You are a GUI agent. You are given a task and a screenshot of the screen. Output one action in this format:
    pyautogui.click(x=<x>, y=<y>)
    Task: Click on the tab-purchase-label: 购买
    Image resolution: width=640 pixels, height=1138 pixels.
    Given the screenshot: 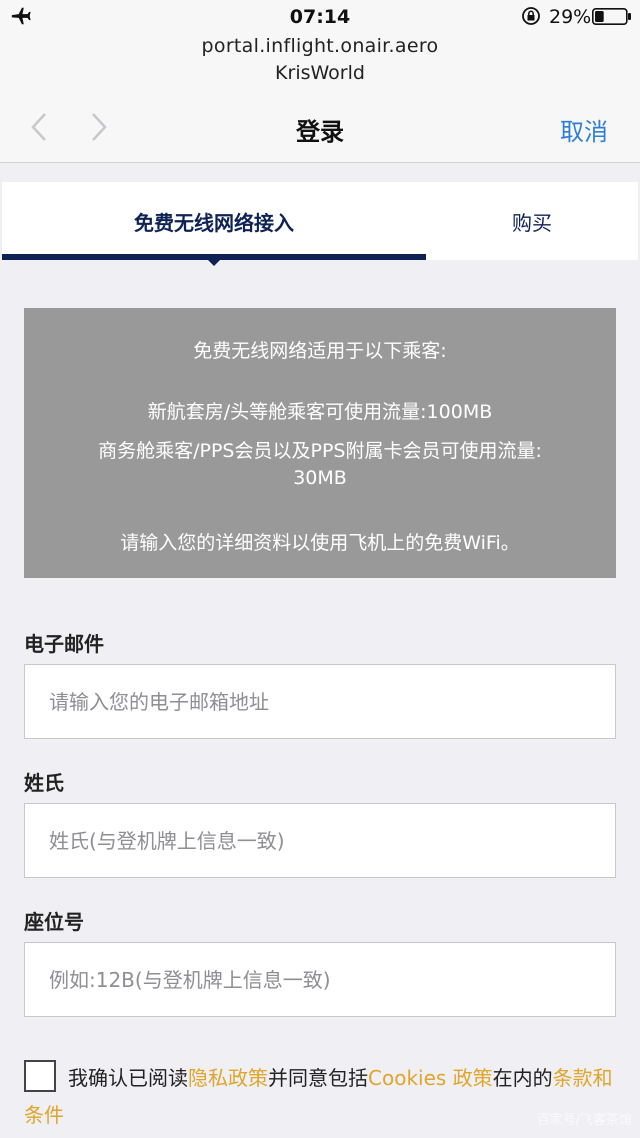 What is the action you would take?
    pyautogui.click(x=532, y=223)
    